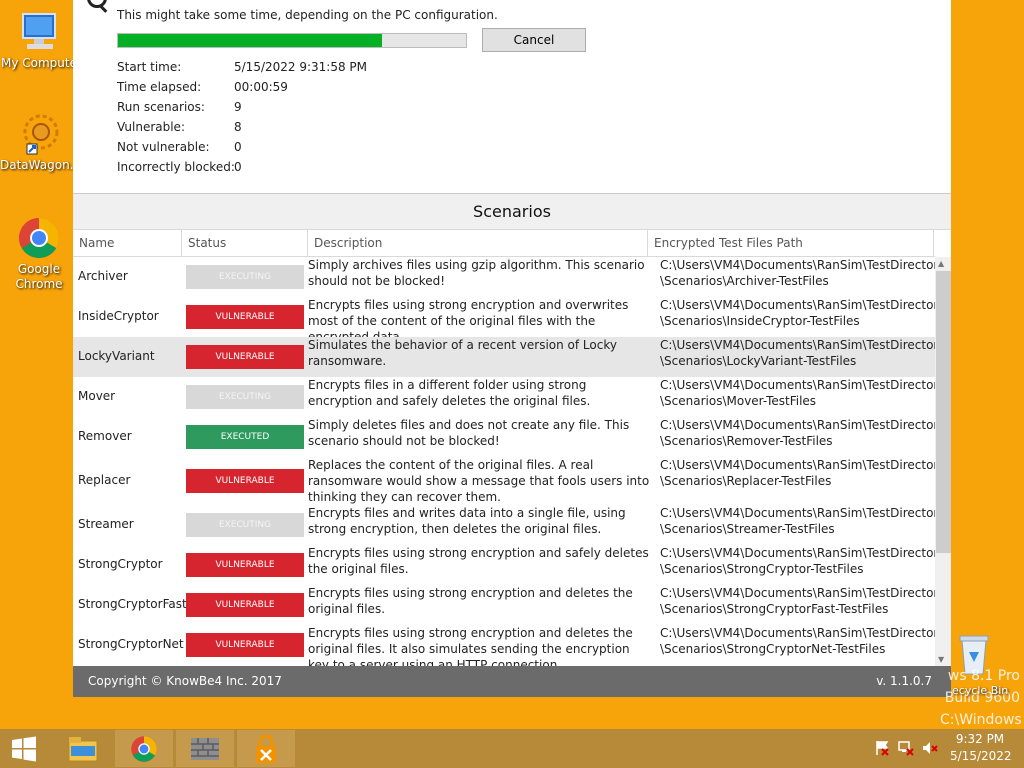  Describe the element at coordinates (185, 681) in the screenshot. I see `copyright-text: Copyright © KnowBe4 Inc. 2017` at that location.